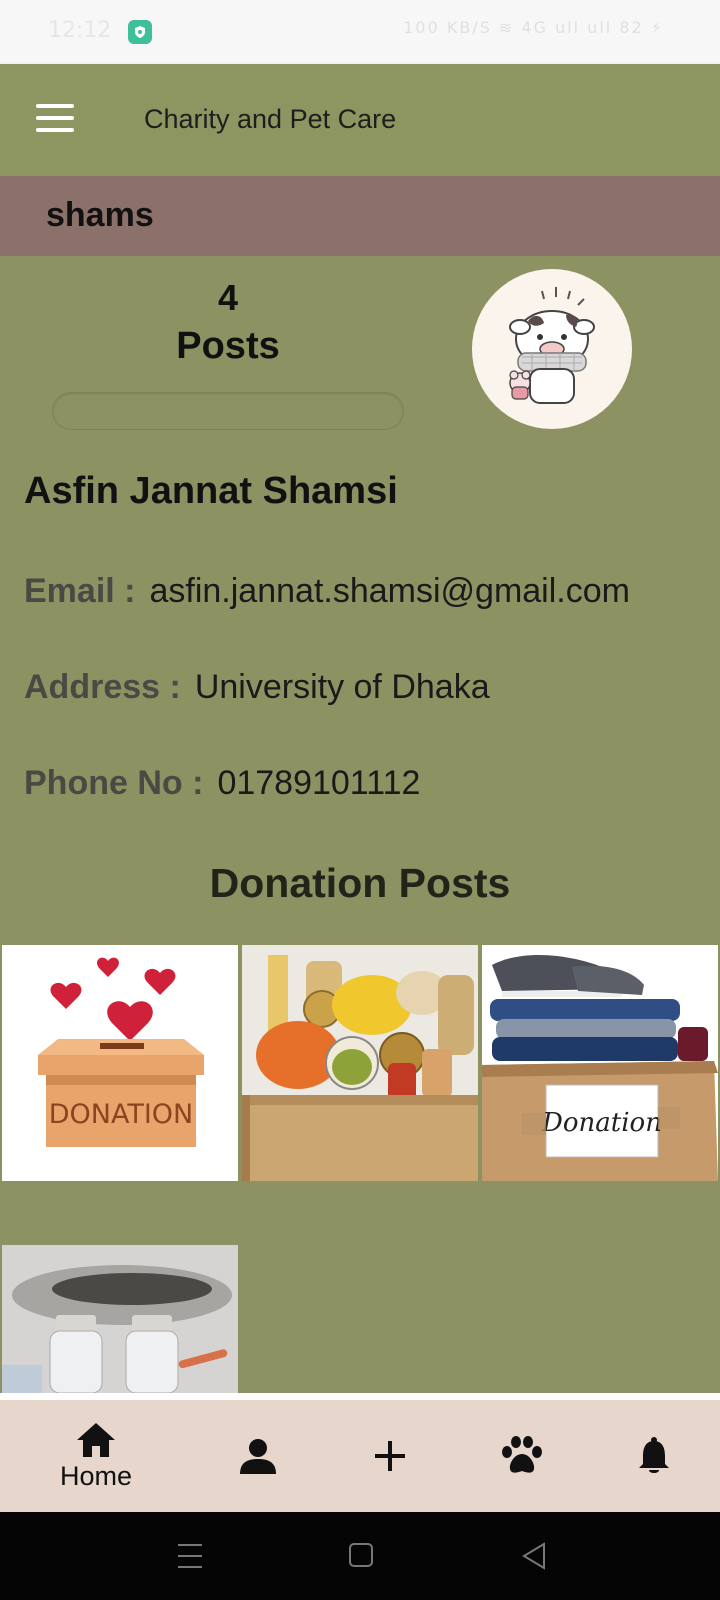 The image size is (720, 1600). I want to click on home-system-icon, so click(361, 1555).